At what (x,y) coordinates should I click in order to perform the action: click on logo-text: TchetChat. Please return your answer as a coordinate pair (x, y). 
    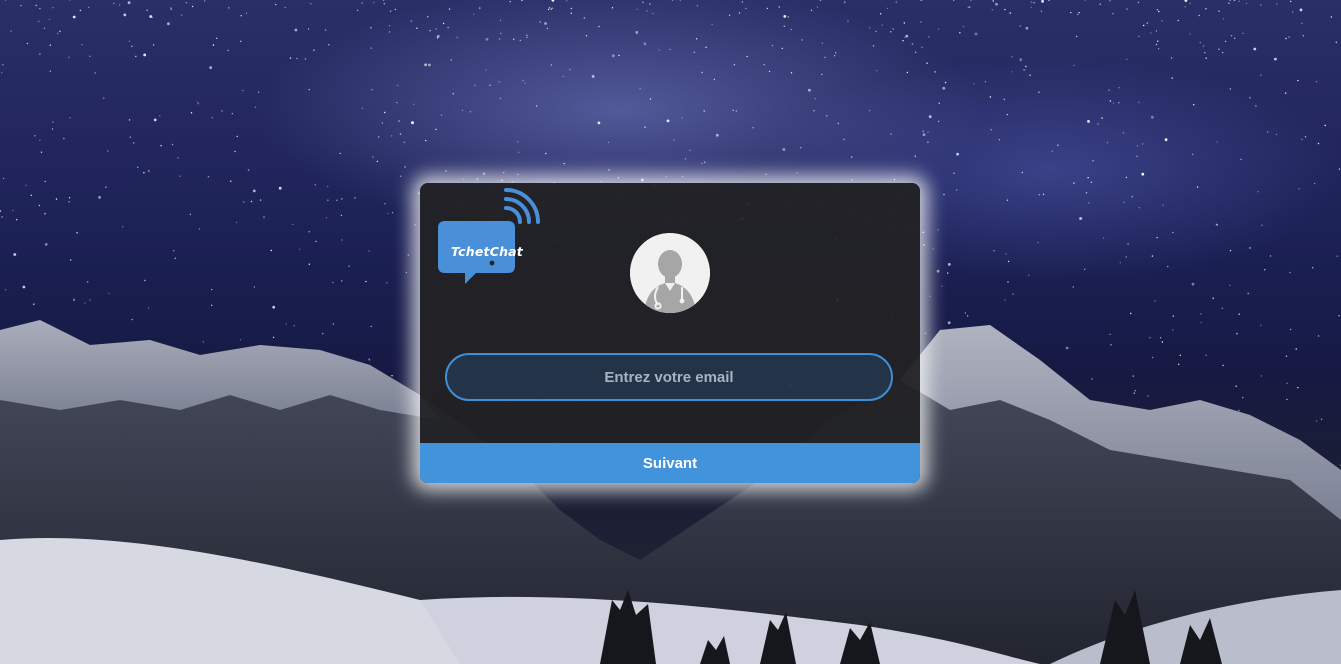
    Looking at the image, I should click on (487, 251).